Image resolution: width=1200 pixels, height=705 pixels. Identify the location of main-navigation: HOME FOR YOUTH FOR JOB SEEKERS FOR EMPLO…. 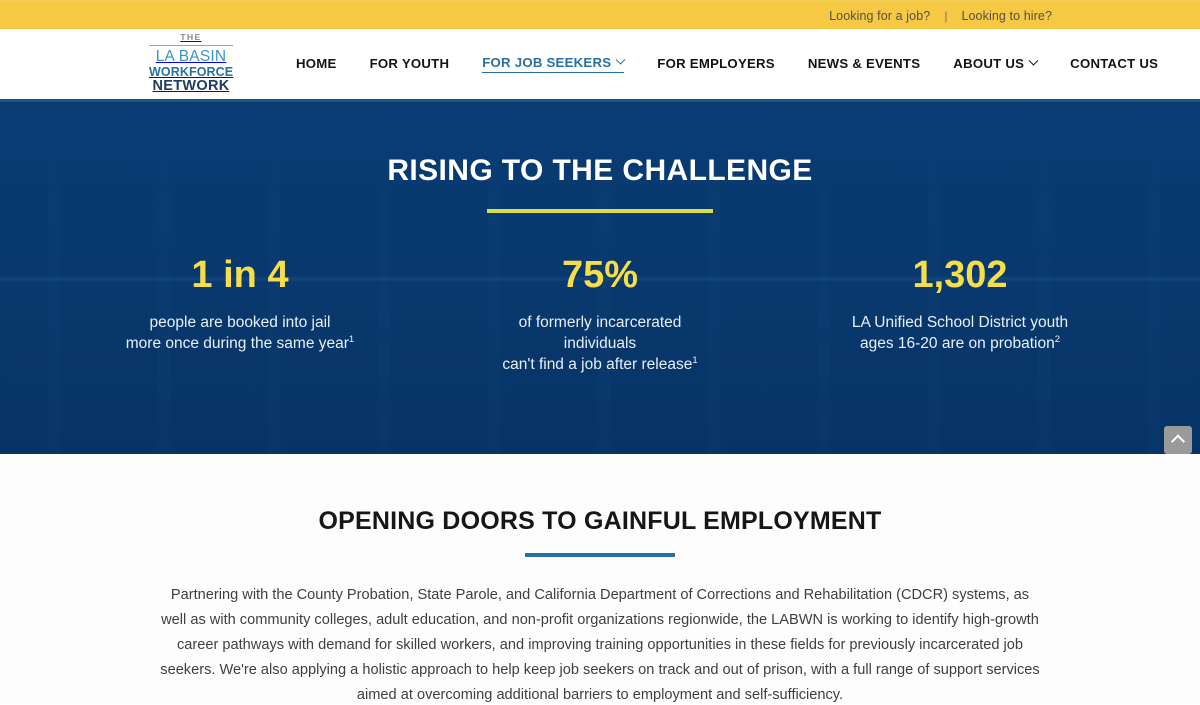
(727, 64).